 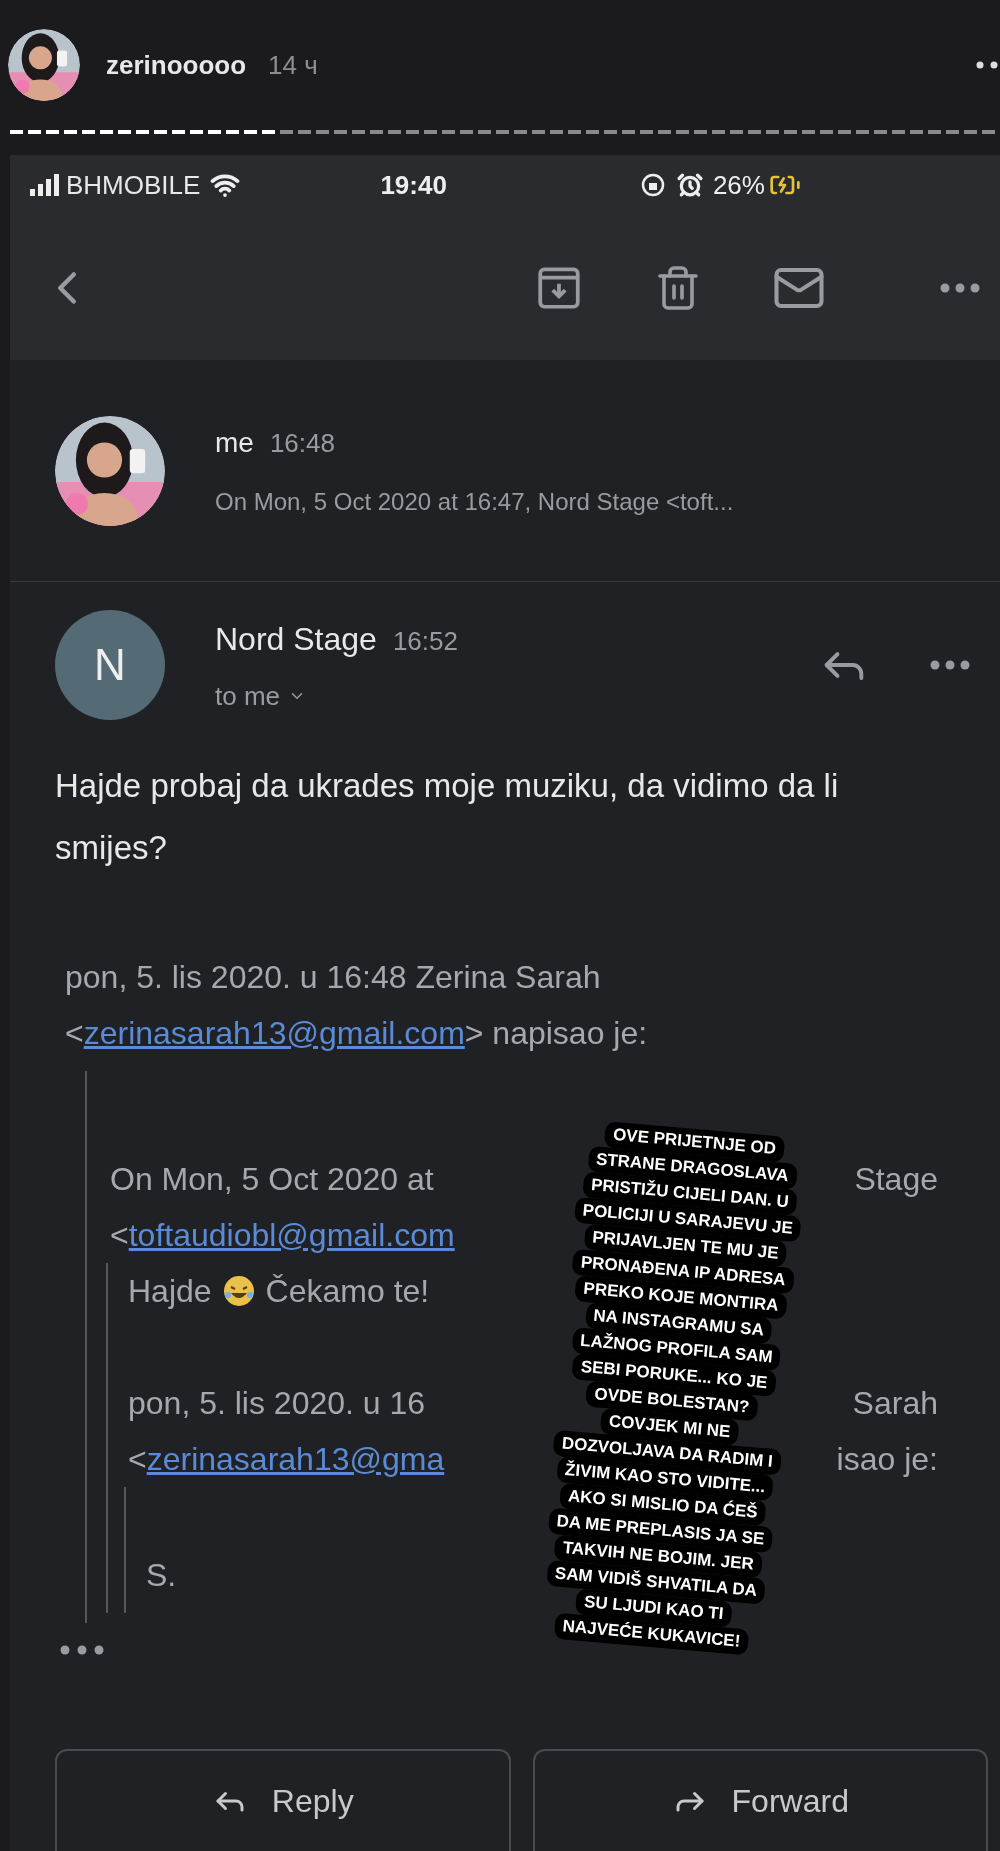 I want to click on quoted-text: S., so click(x=161, y=1575).